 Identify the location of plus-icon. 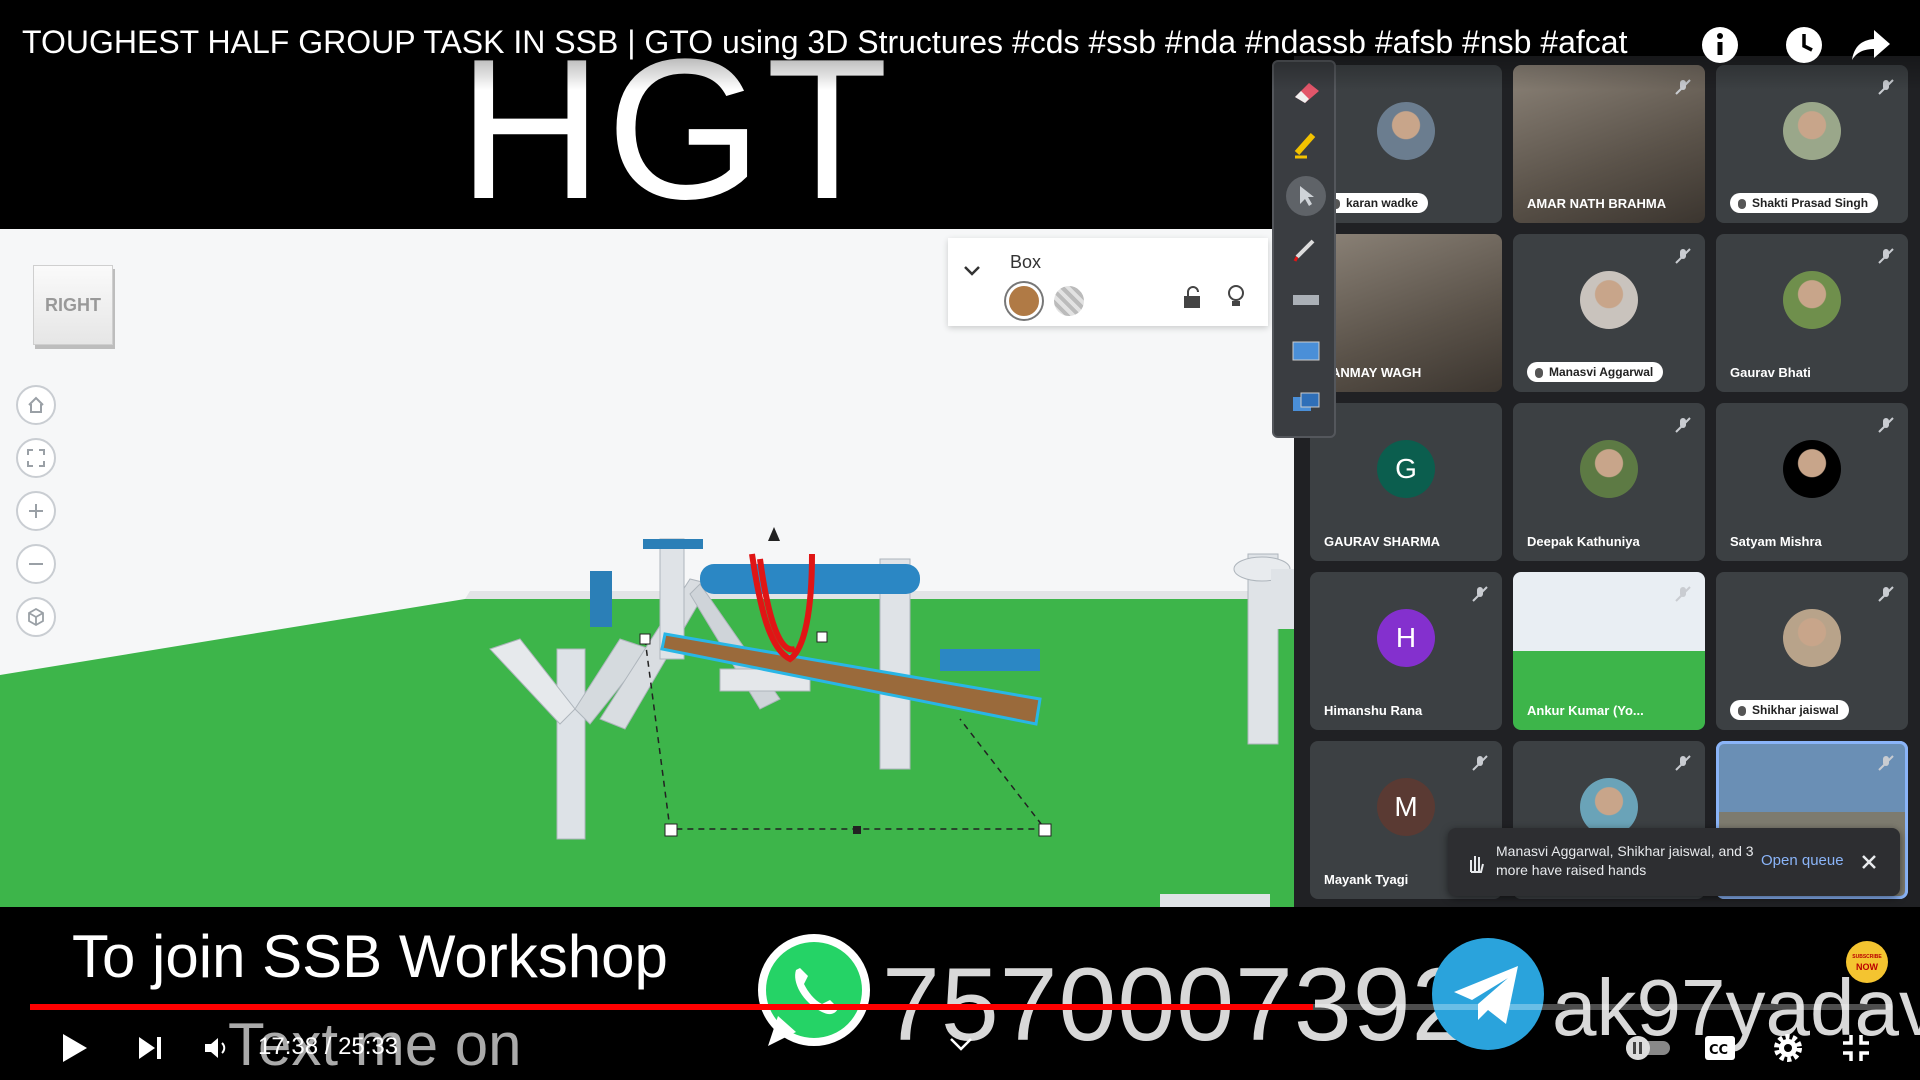
(36, 511).